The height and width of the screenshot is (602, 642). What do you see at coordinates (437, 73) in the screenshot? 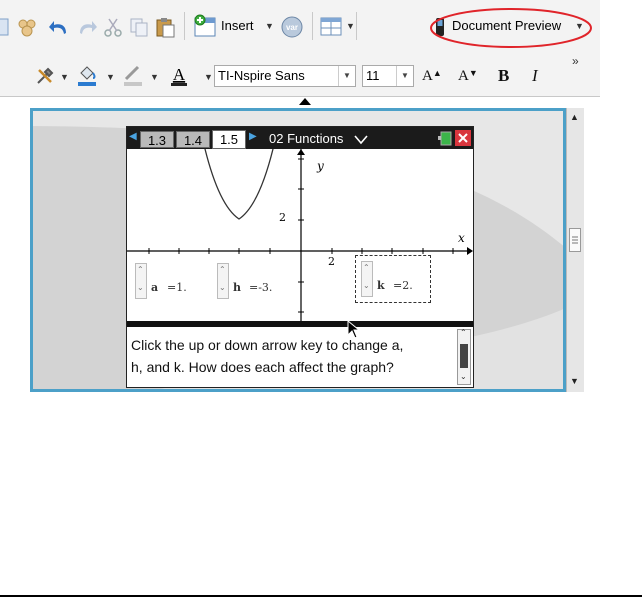
I see `up-arrow-icon: ▲` at bounding box center [437, 73].